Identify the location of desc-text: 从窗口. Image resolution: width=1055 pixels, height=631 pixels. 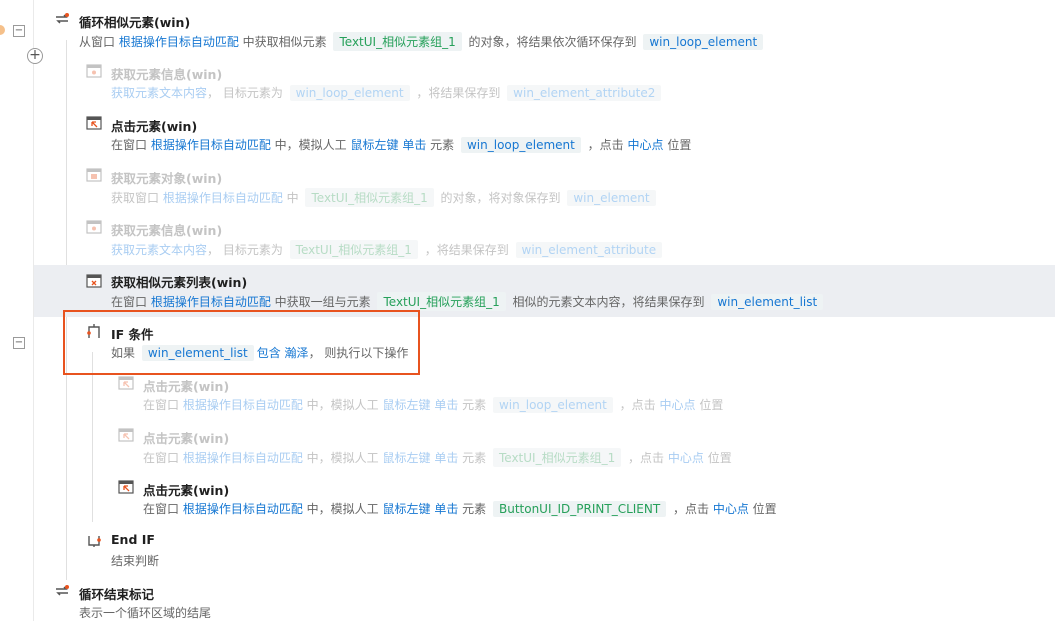
(99, 42).